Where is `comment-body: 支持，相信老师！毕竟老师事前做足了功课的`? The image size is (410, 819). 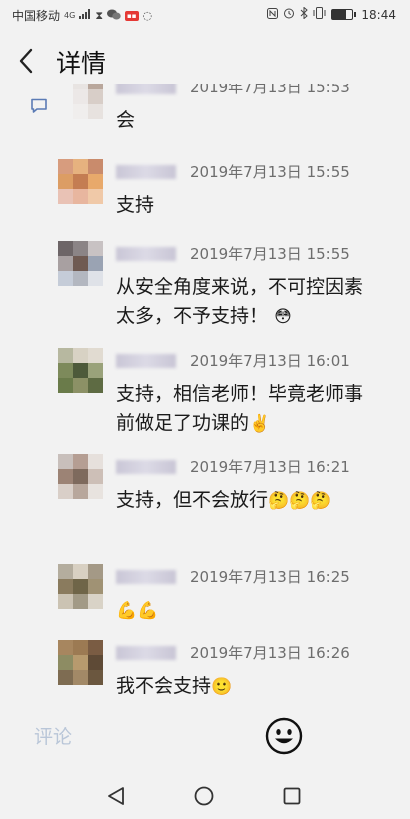 comment-body: 支持，相信老师！毕竟老师事前做足了功课的 is located at coordinates (240, 408).